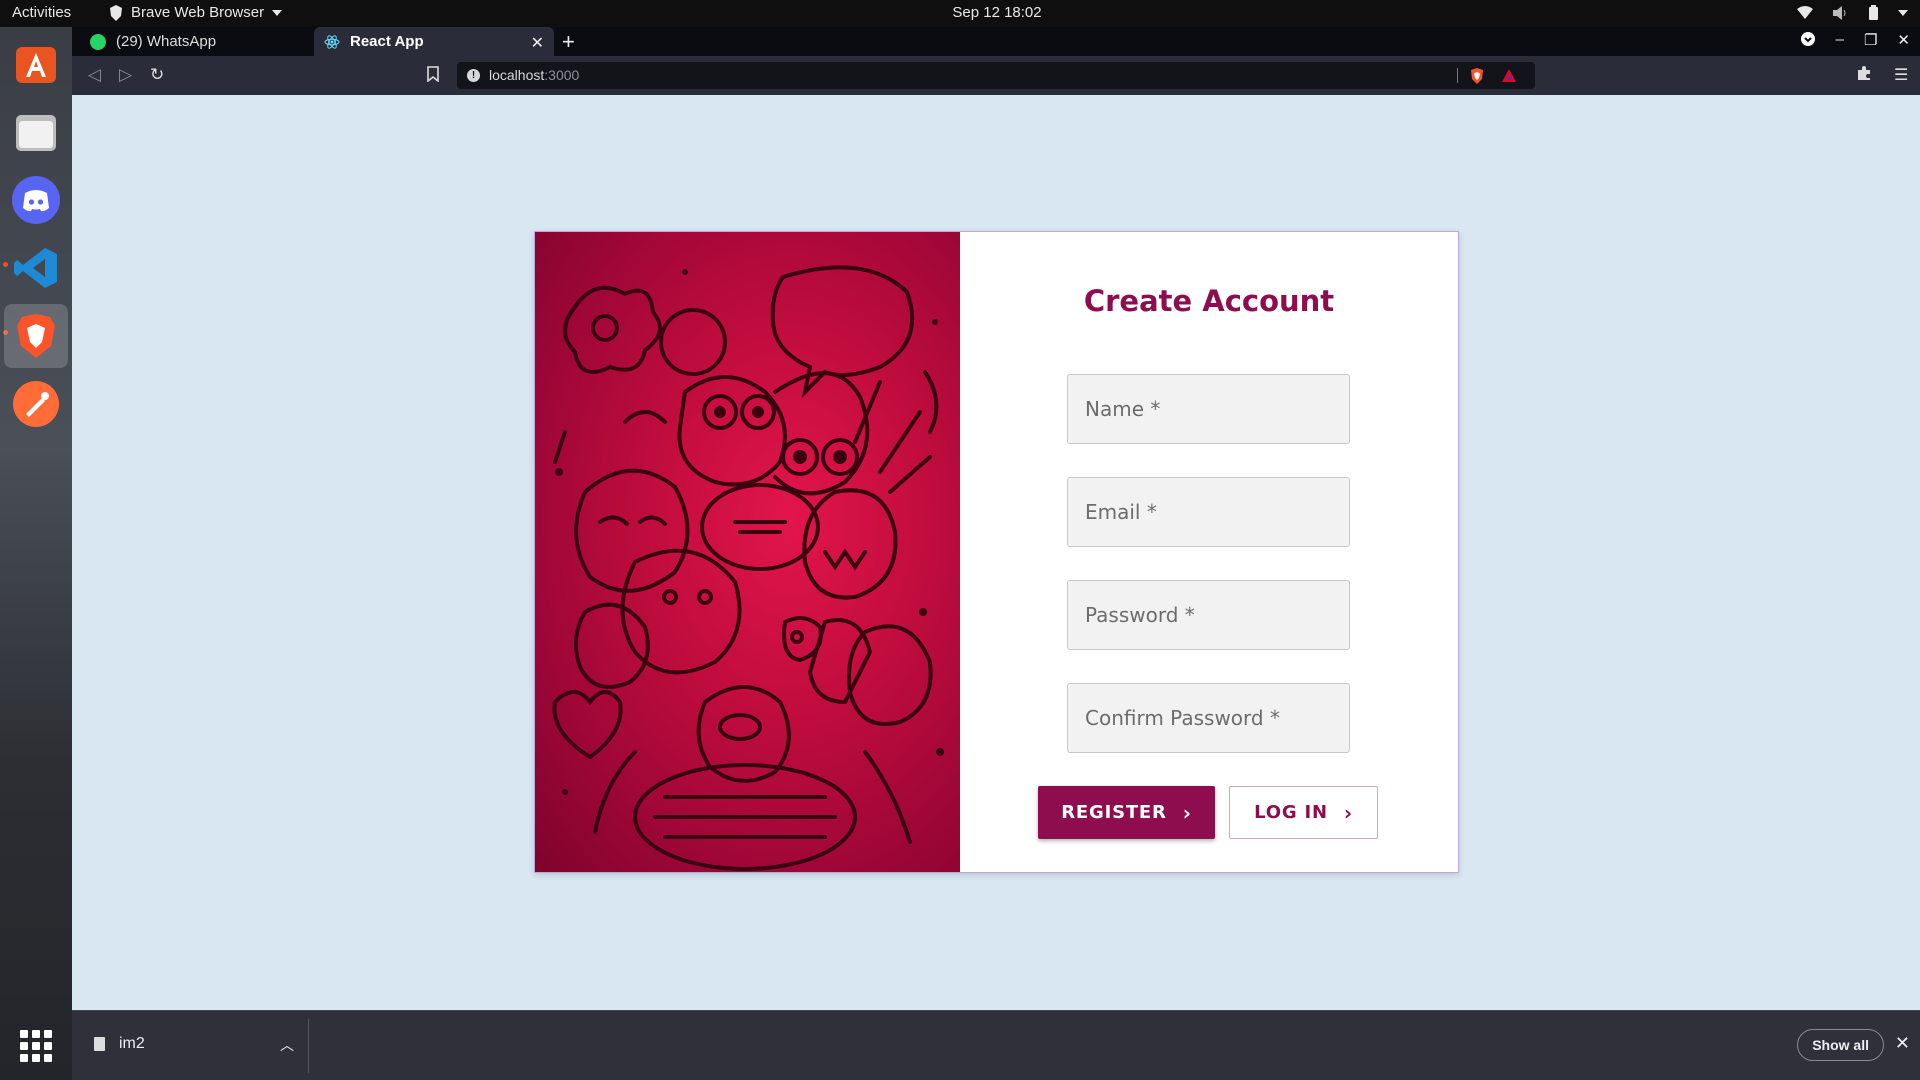 Image resolution: width=1920 pixels, height=1080 pixels. Describe the element at coordinates (36, 64) in the screenshot. I see `ubuntu-software-icon` at that location.